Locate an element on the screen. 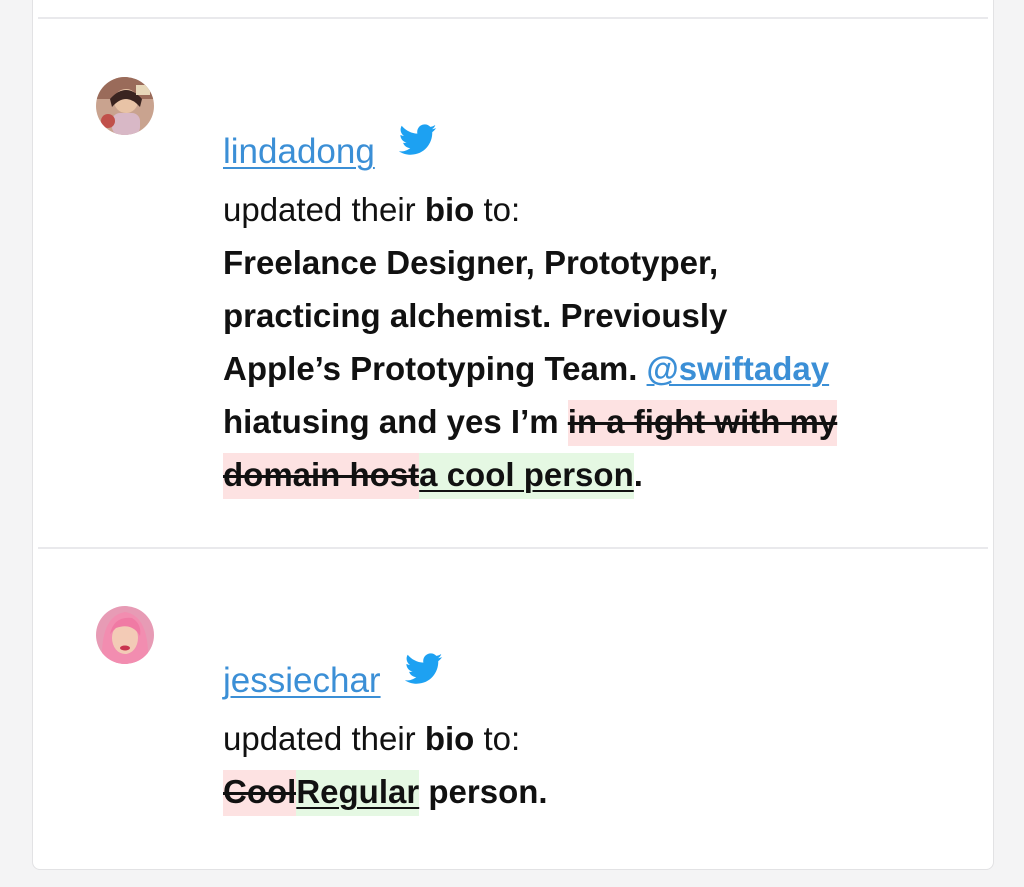  bio-text: hiatusing and yes I’m is located at coordinates (395, 421).